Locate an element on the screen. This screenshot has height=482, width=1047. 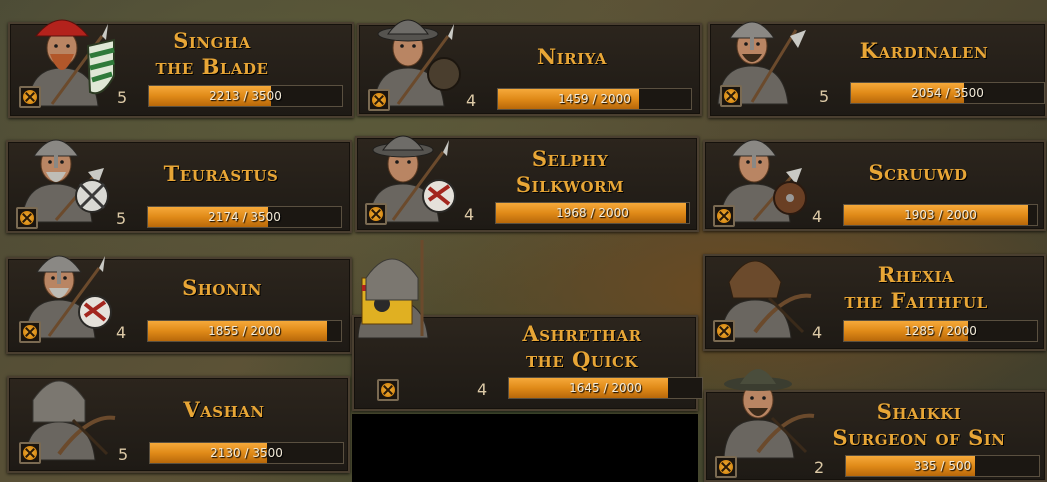
character-name: Shonin is located at coordinates (222, 288).